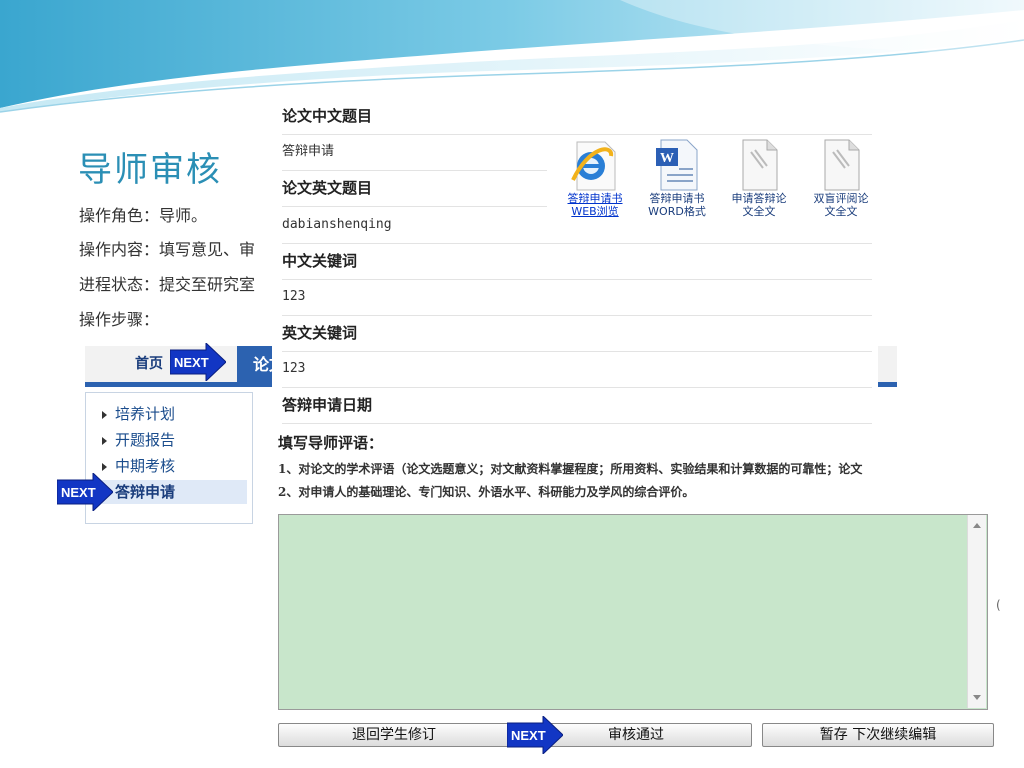 The width and height of the screenshot is (1024, 768). What do you see at coordinates (394, 735) in the screenshot?
I see `return-to-student-button: 退回学生修订` at bounding box center [394, 735].